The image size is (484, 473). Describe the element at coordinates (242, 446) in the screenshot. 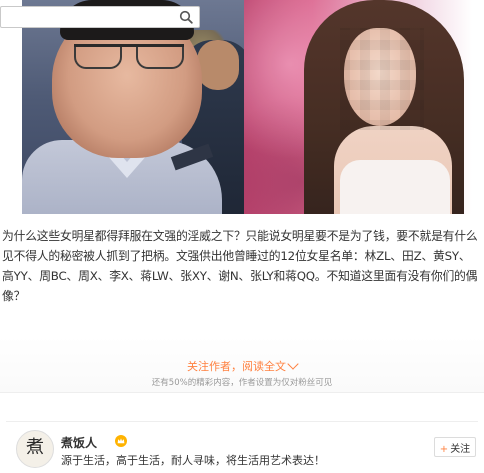

I see `author-card: 煮 煮饭人 源于生活，高于生活，耐人寻味，将生活用艺术表达！ + 关注` at that location.